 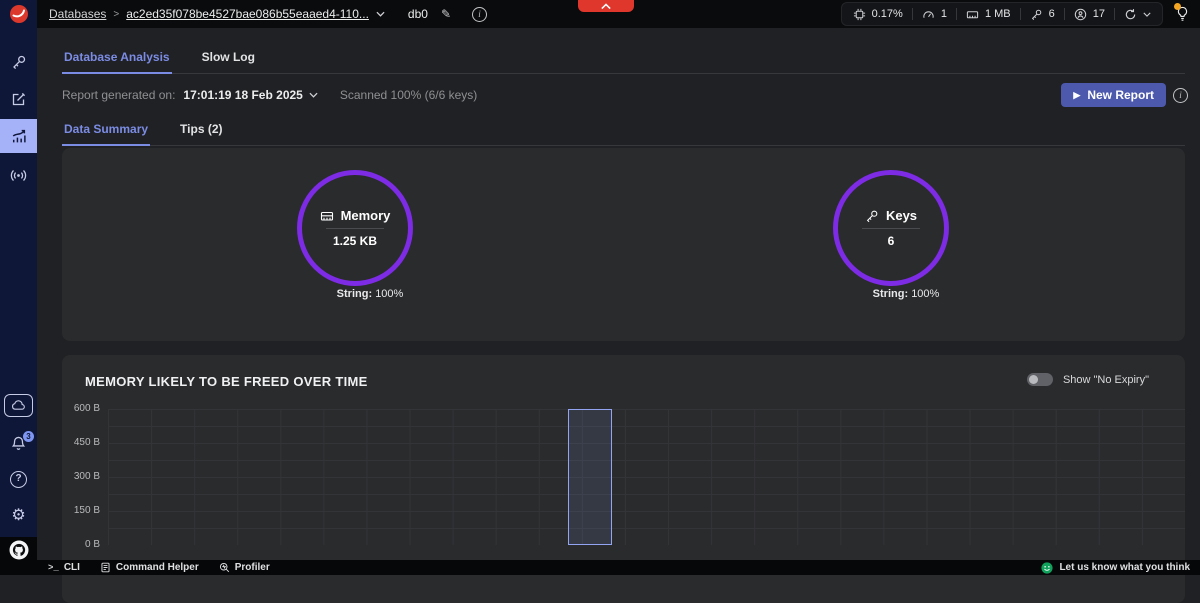 I want to click on memory-label: Memory, so click(x=365, y=215).